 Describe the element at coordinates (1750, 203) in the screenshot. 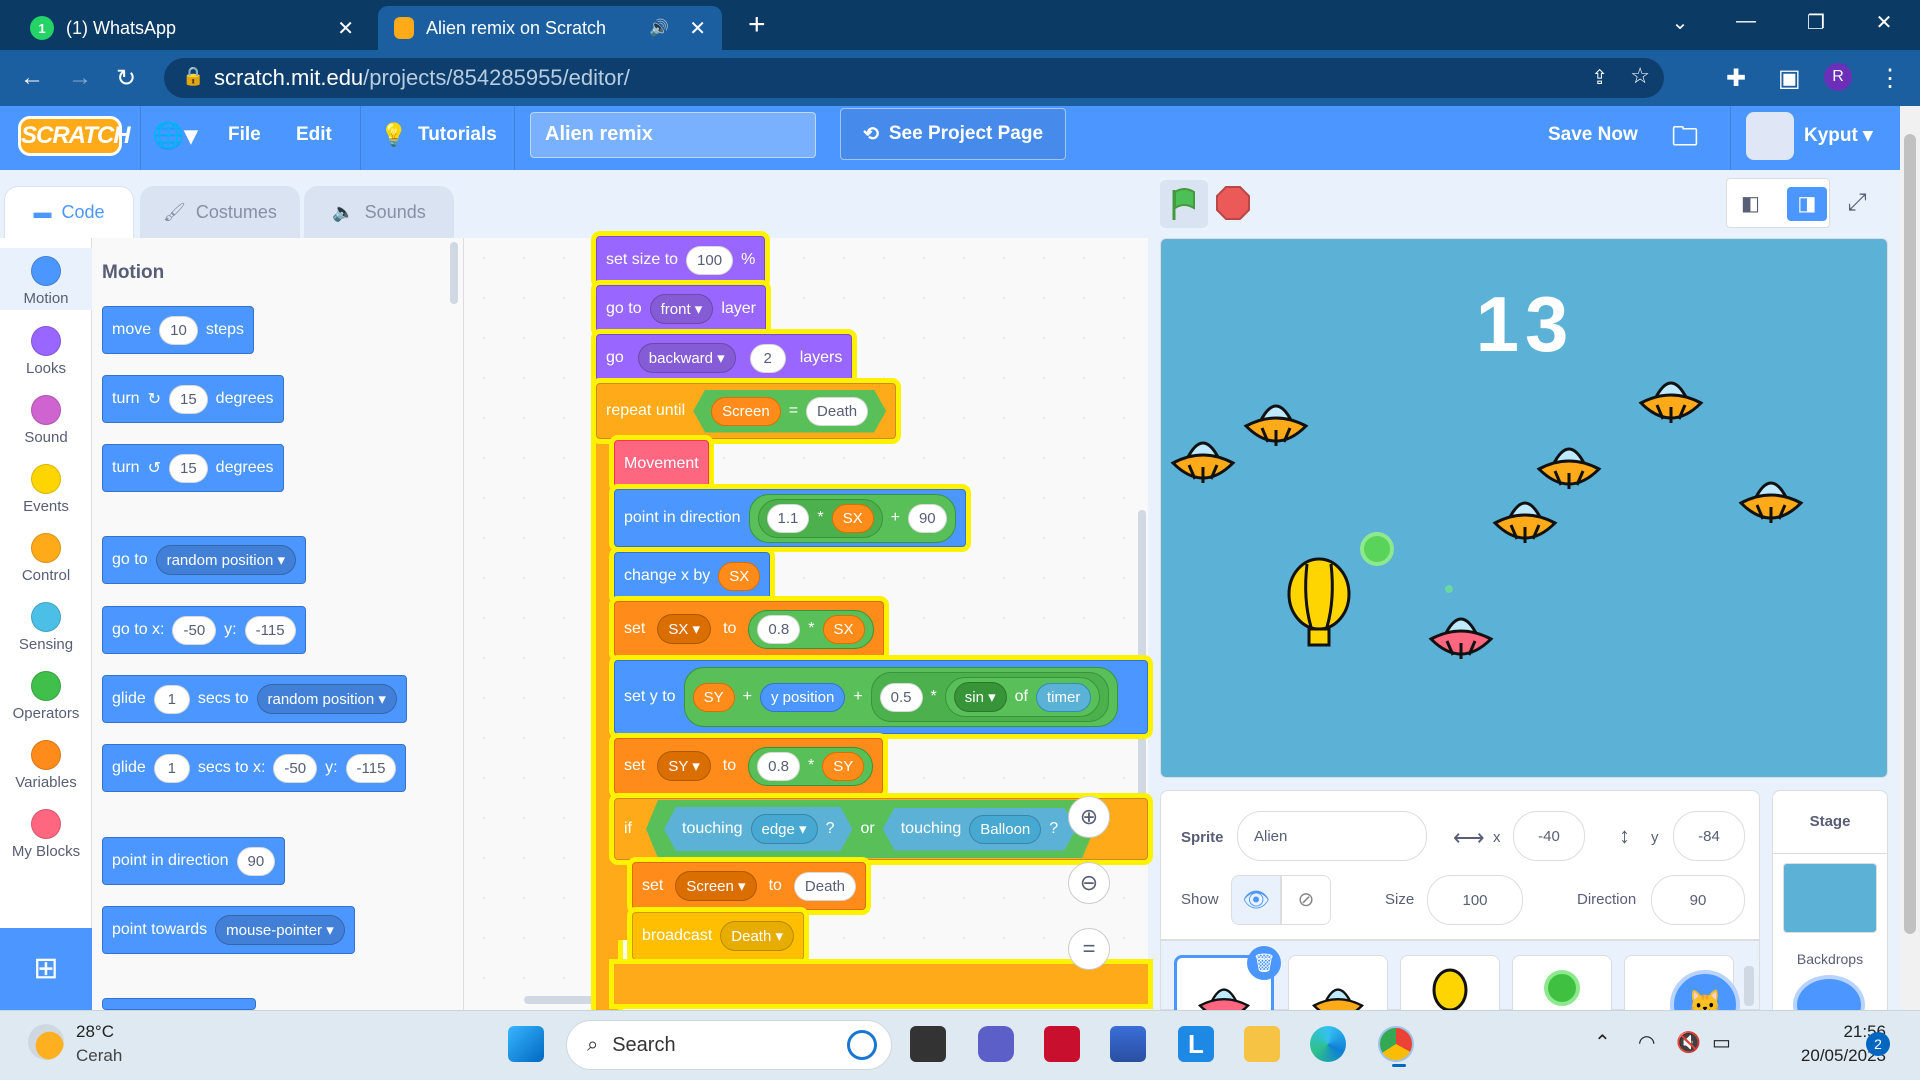

I see `small-stage-icon: ◧` at that location.